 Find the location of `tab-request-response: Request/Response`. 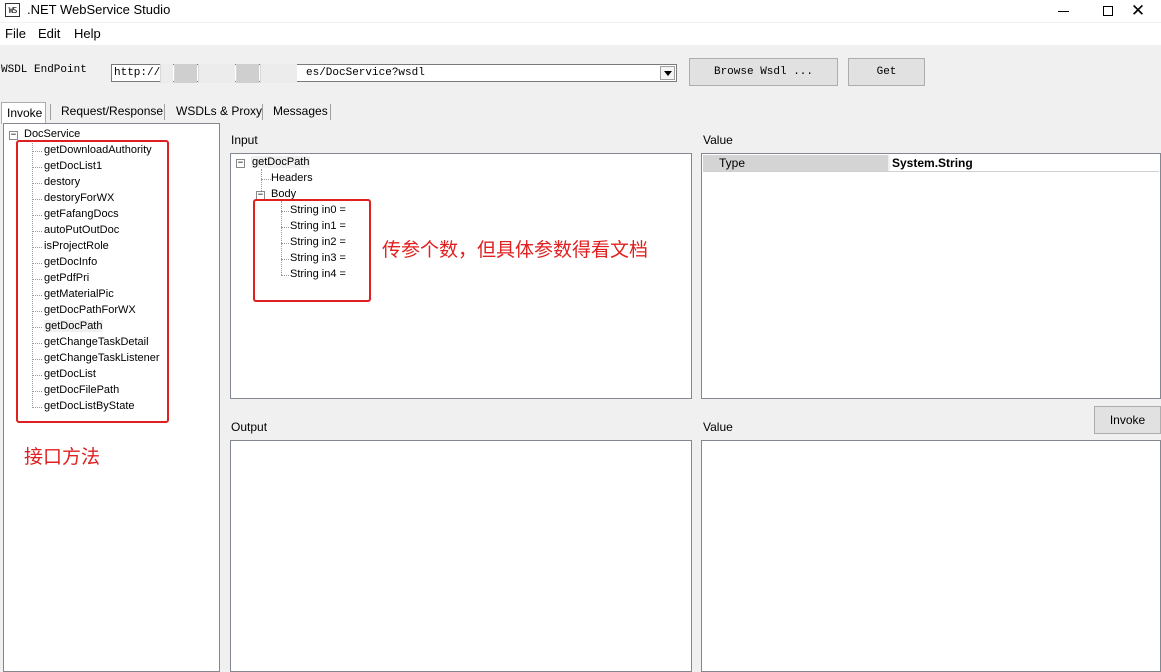

tab-request-response: Request/Response is located at coordinates (112, 111).